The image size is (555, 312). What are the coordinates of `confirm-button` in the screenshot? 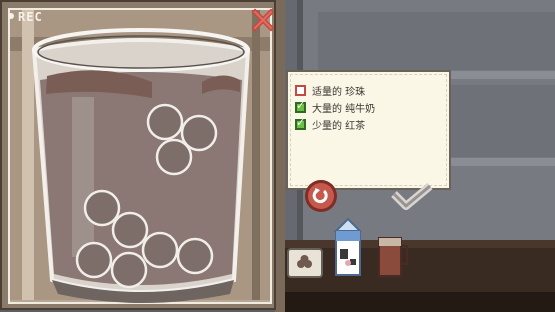 It's located at (412, 197).